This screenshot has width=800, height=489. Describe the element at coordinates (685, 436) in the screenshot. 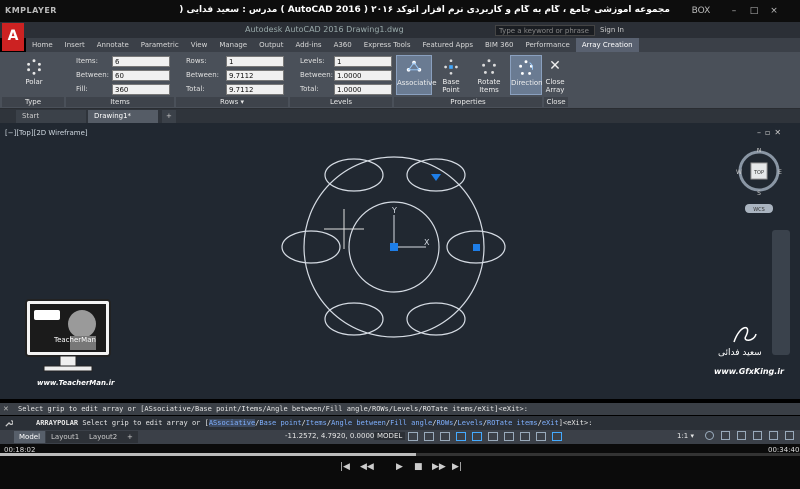

I see `annotation-scale: 1:1 ▾` at that location.